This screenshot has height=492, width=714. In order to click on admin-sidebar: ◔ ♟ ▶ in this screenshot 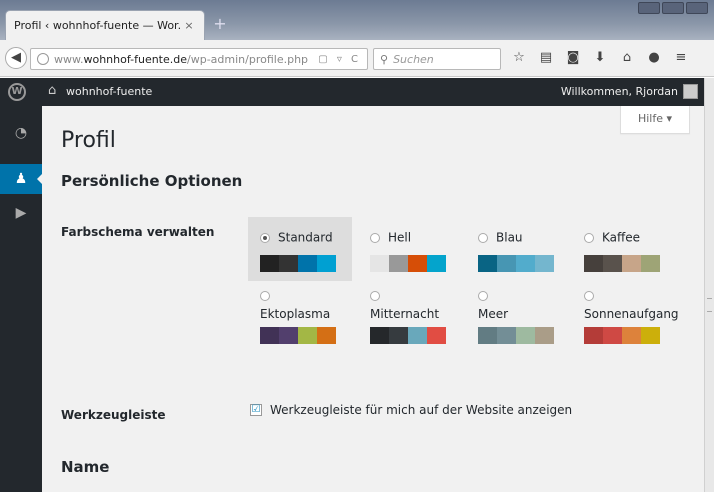, I will do `click(21, 299)`.